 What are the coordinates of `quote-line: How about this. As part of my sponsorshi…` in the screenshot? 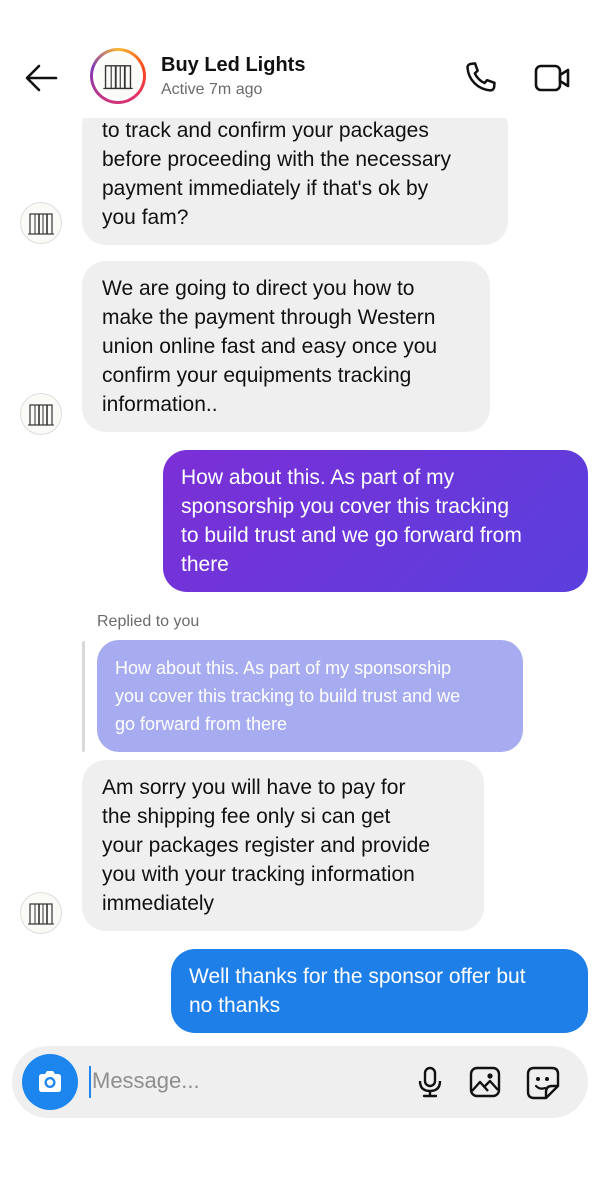 It's located at (283, 668).